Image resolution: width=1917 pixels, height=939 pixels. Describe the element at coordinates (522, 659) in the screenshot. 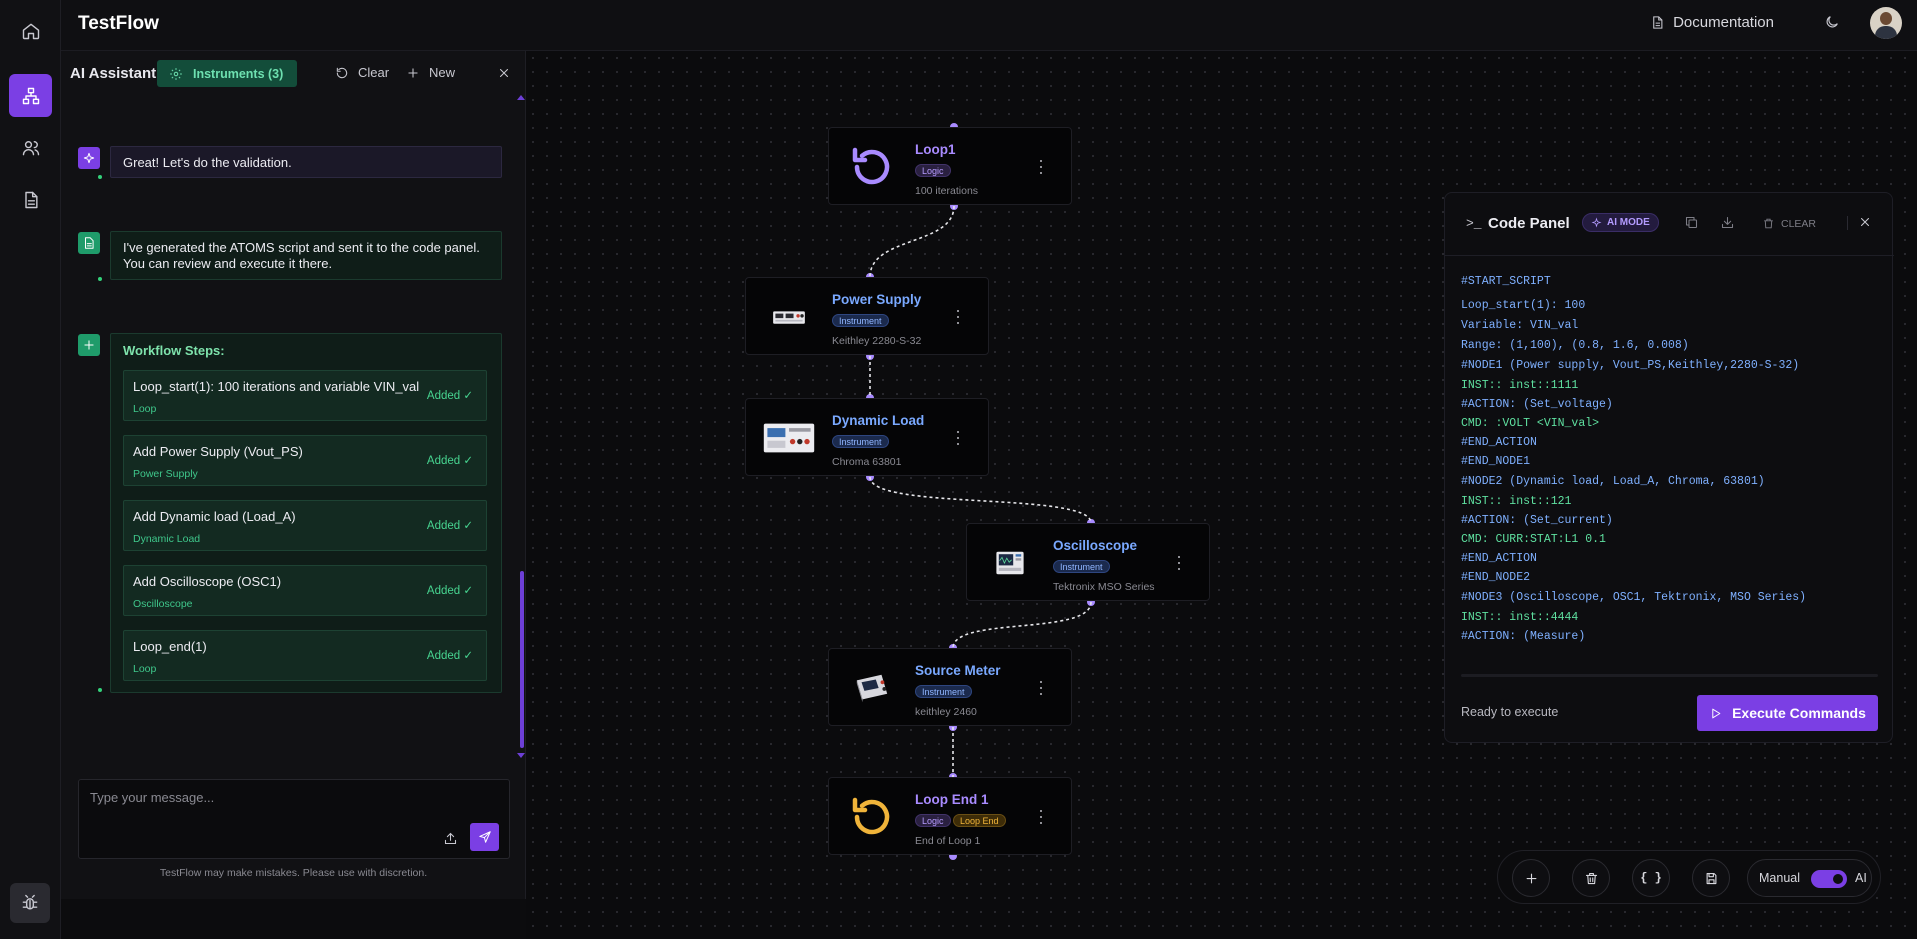

I see `chat-scrollbar-thumb` at that location.